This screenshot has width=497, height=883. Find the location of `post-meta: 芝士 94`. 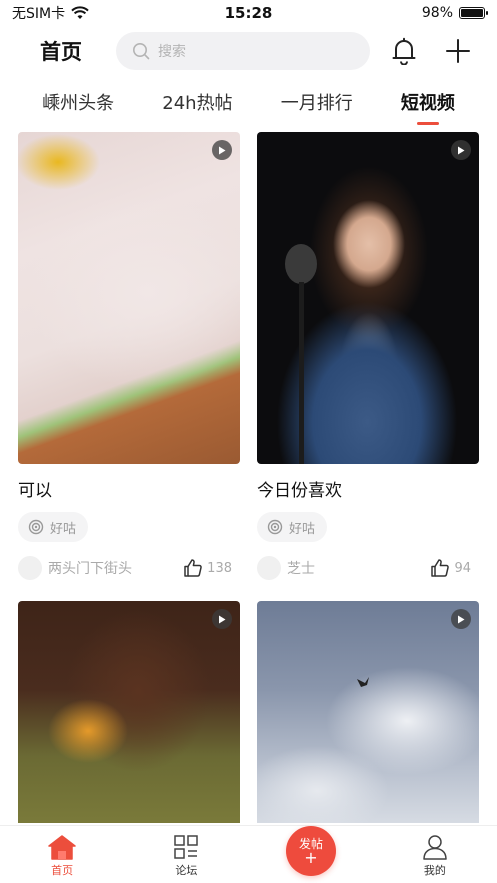

post-meta: 芝士 94 is located at coordinates (368, 568).